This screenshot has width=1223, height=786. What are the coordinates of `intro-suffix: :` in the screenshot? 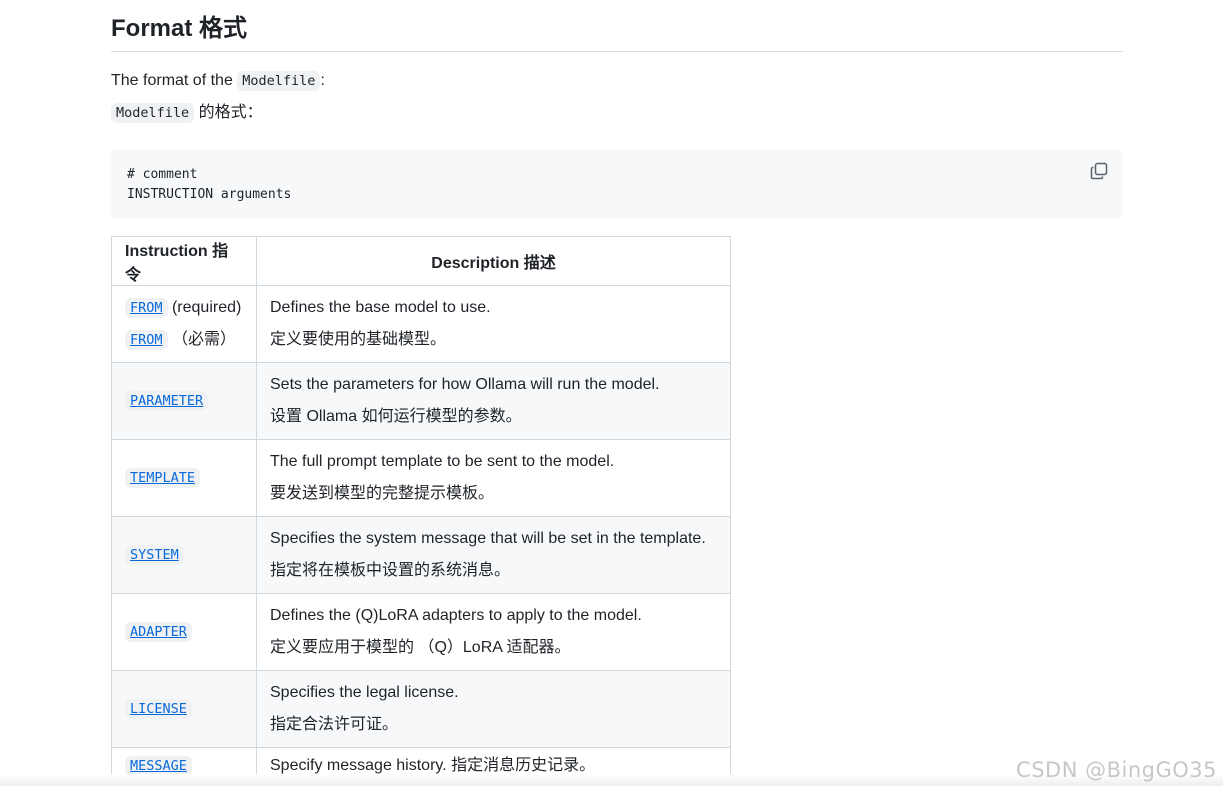 It's located at (322, 80).